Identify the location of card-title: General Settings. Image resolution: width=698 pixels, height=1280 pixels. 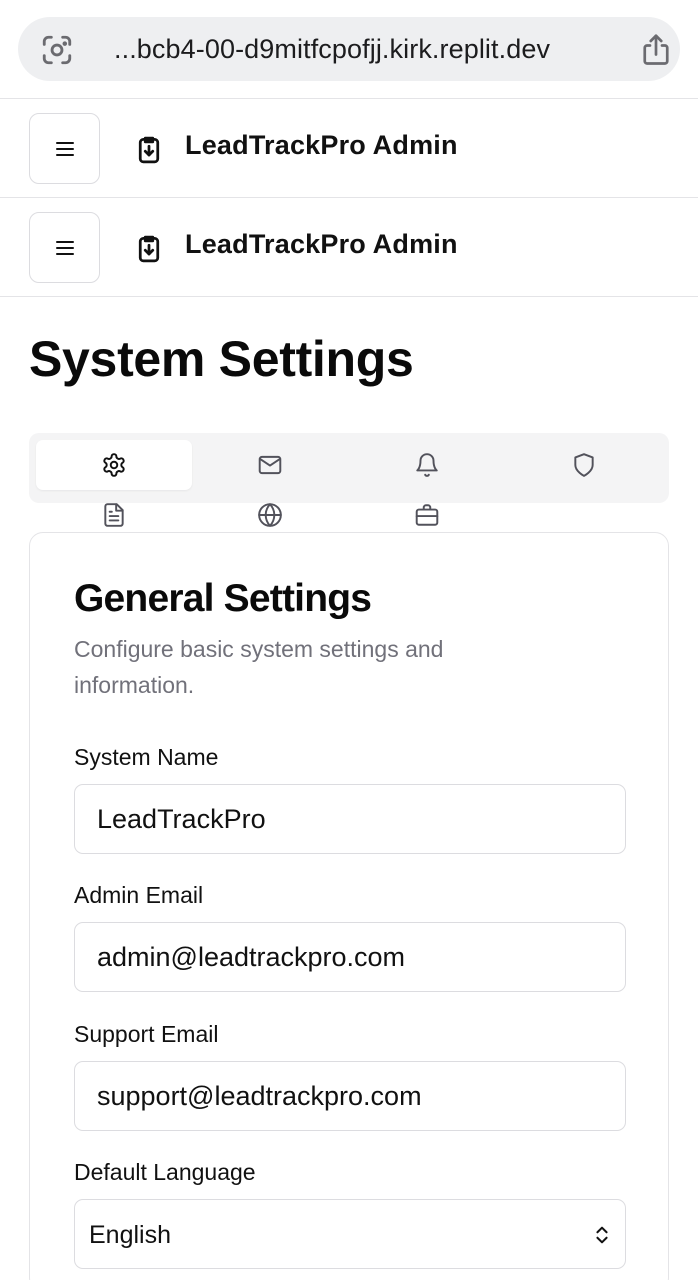
(223, 598).